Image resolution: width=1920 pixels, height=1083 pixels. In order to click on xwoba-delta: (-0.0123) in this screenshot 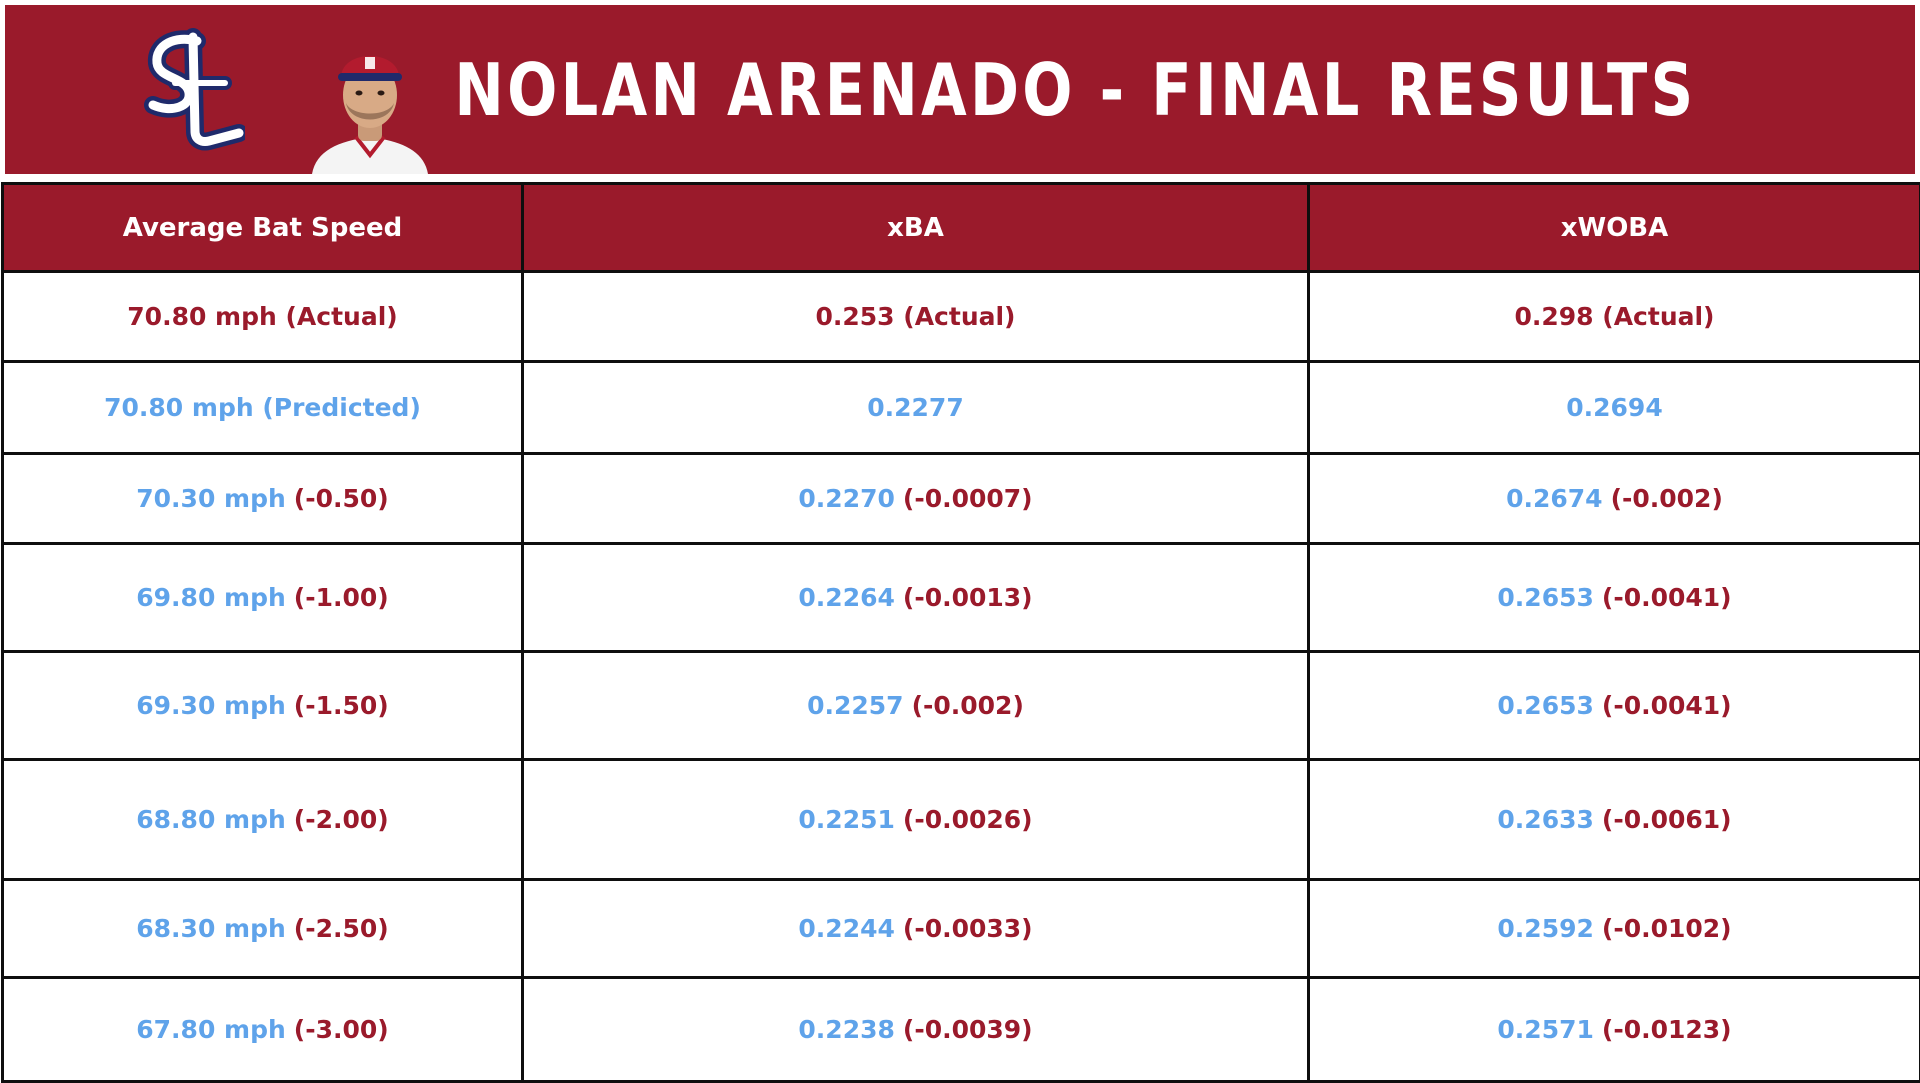, I will do `click(1667, 1029)`.